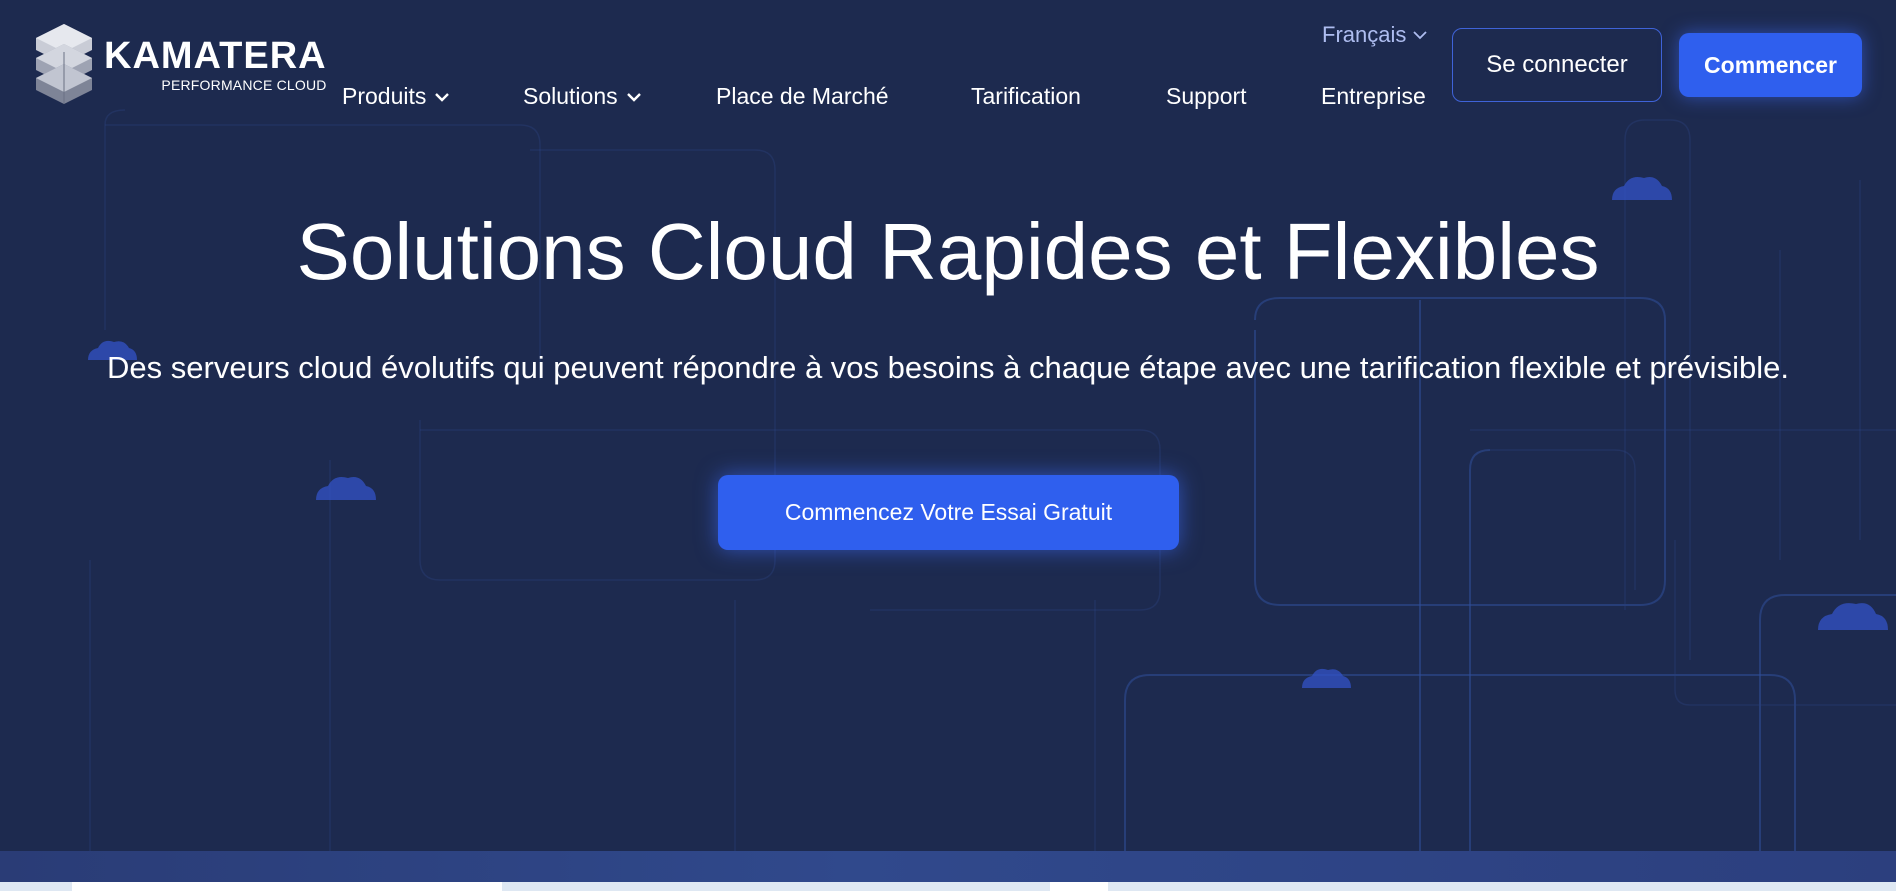  Describe the element at coordinates (1770, 65) in the screenshot. I see `start-button: Commencer` at that location.